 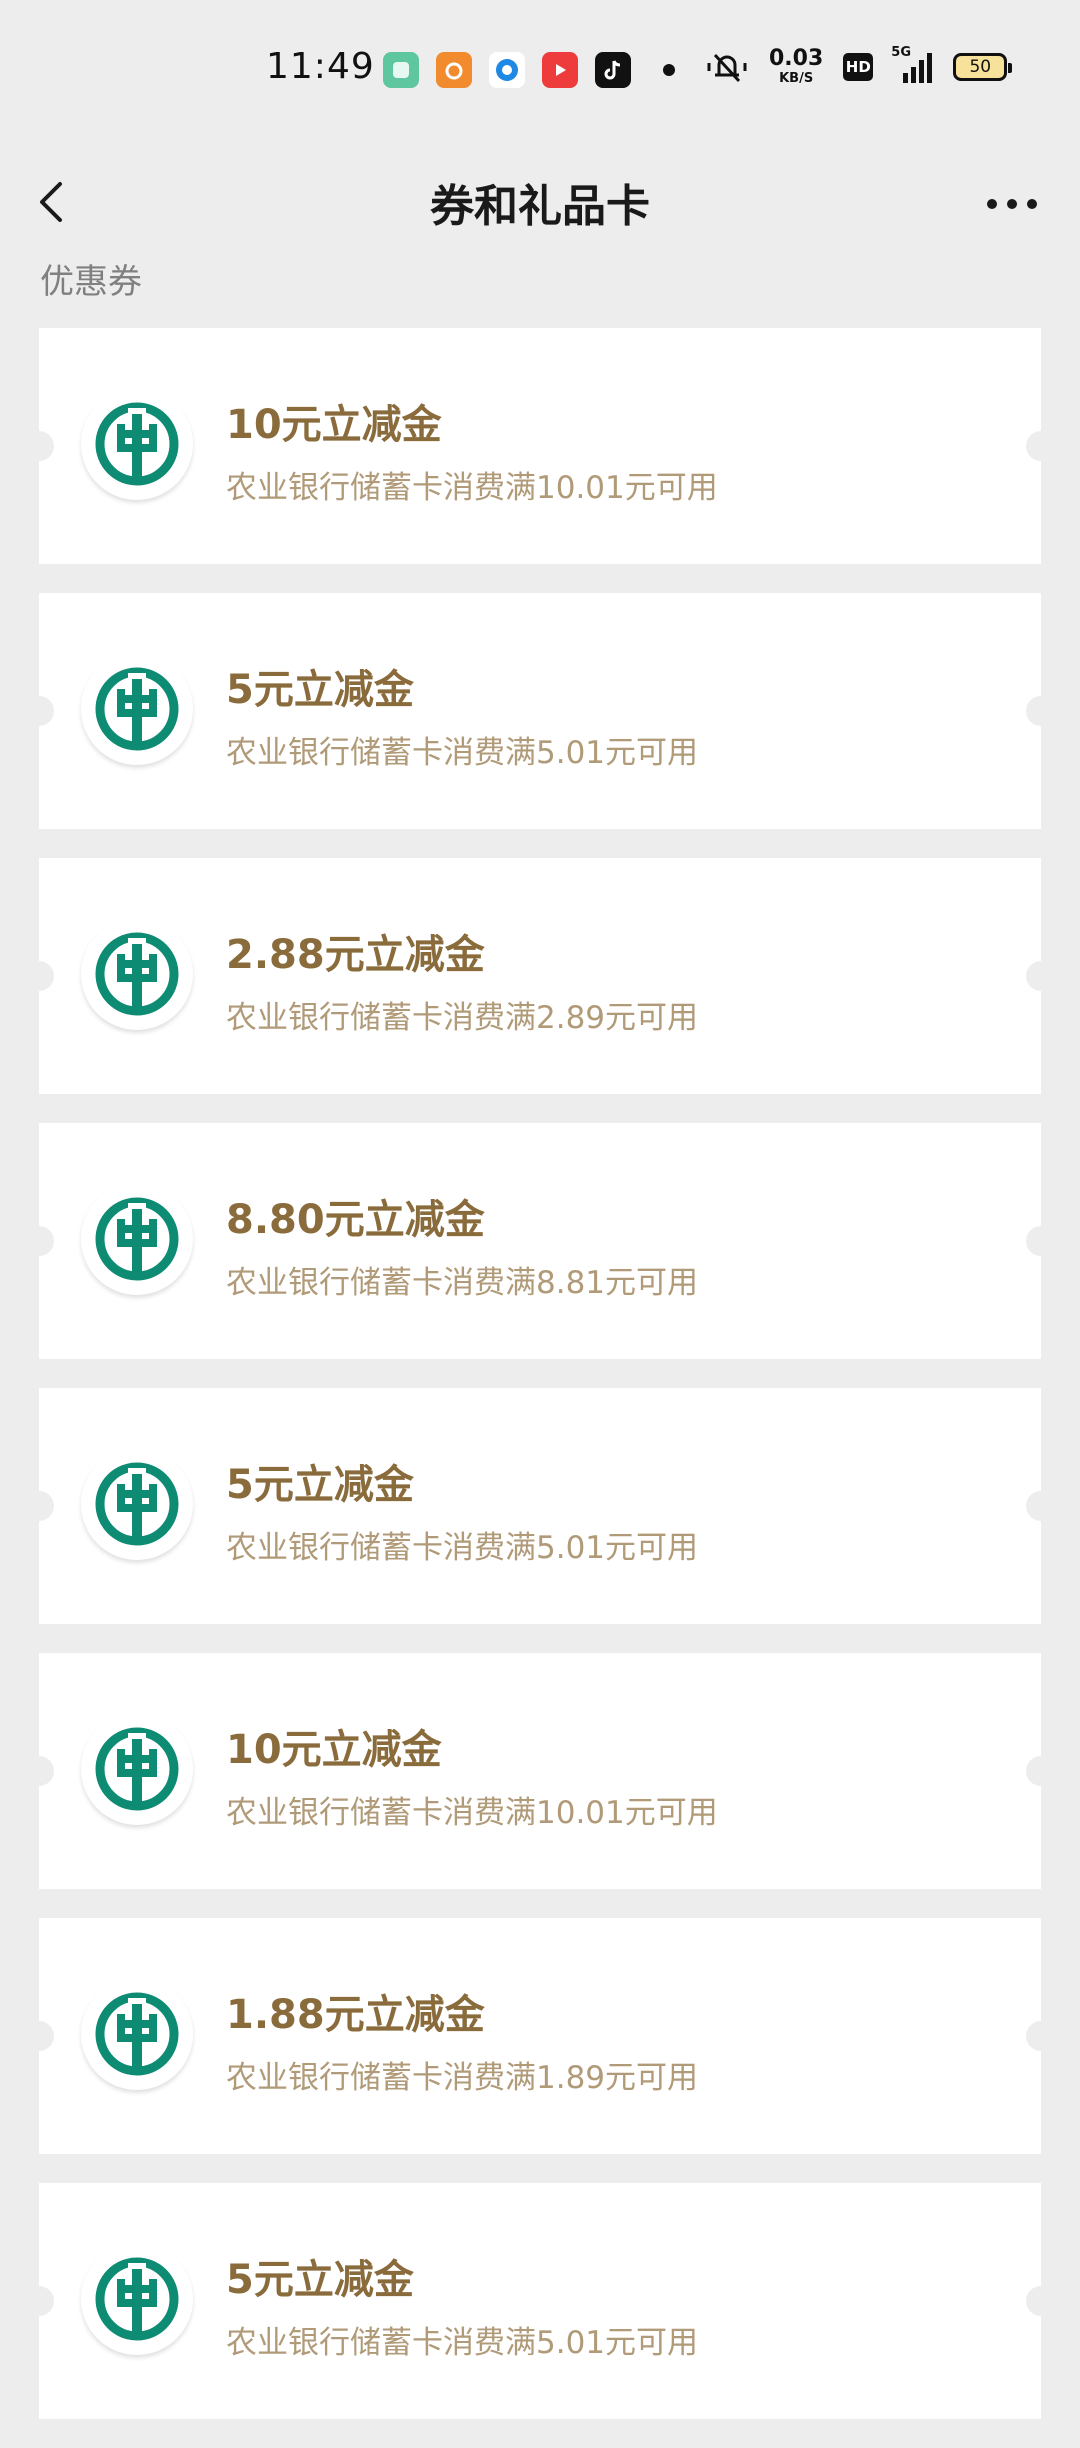 I want to click on coupon-title: 2.88元立减金, so click(x=355, y=955).